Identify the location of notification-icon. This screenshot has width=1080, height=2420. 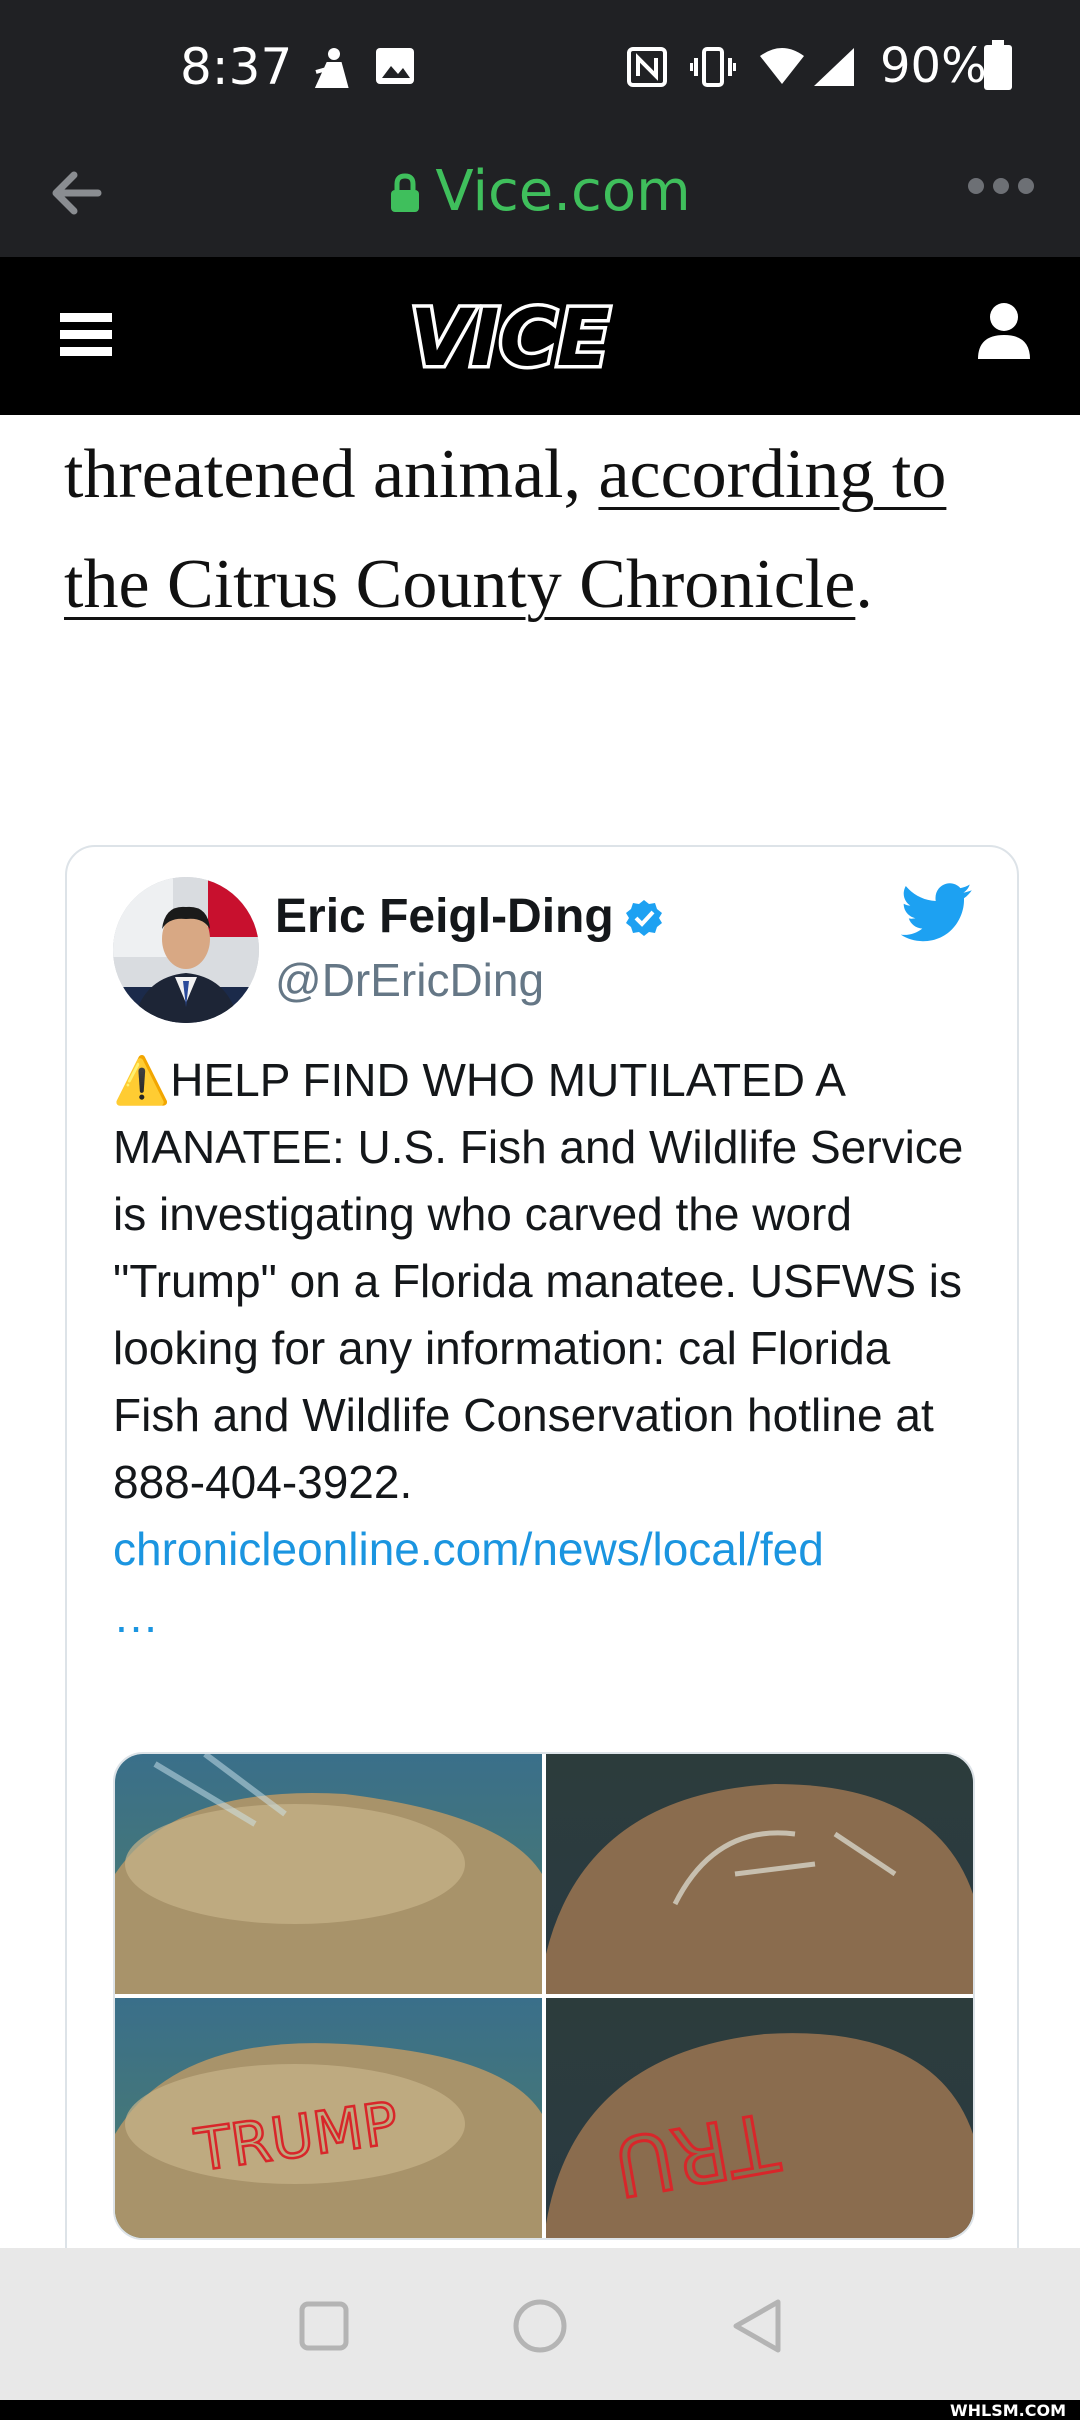
(332, 70).